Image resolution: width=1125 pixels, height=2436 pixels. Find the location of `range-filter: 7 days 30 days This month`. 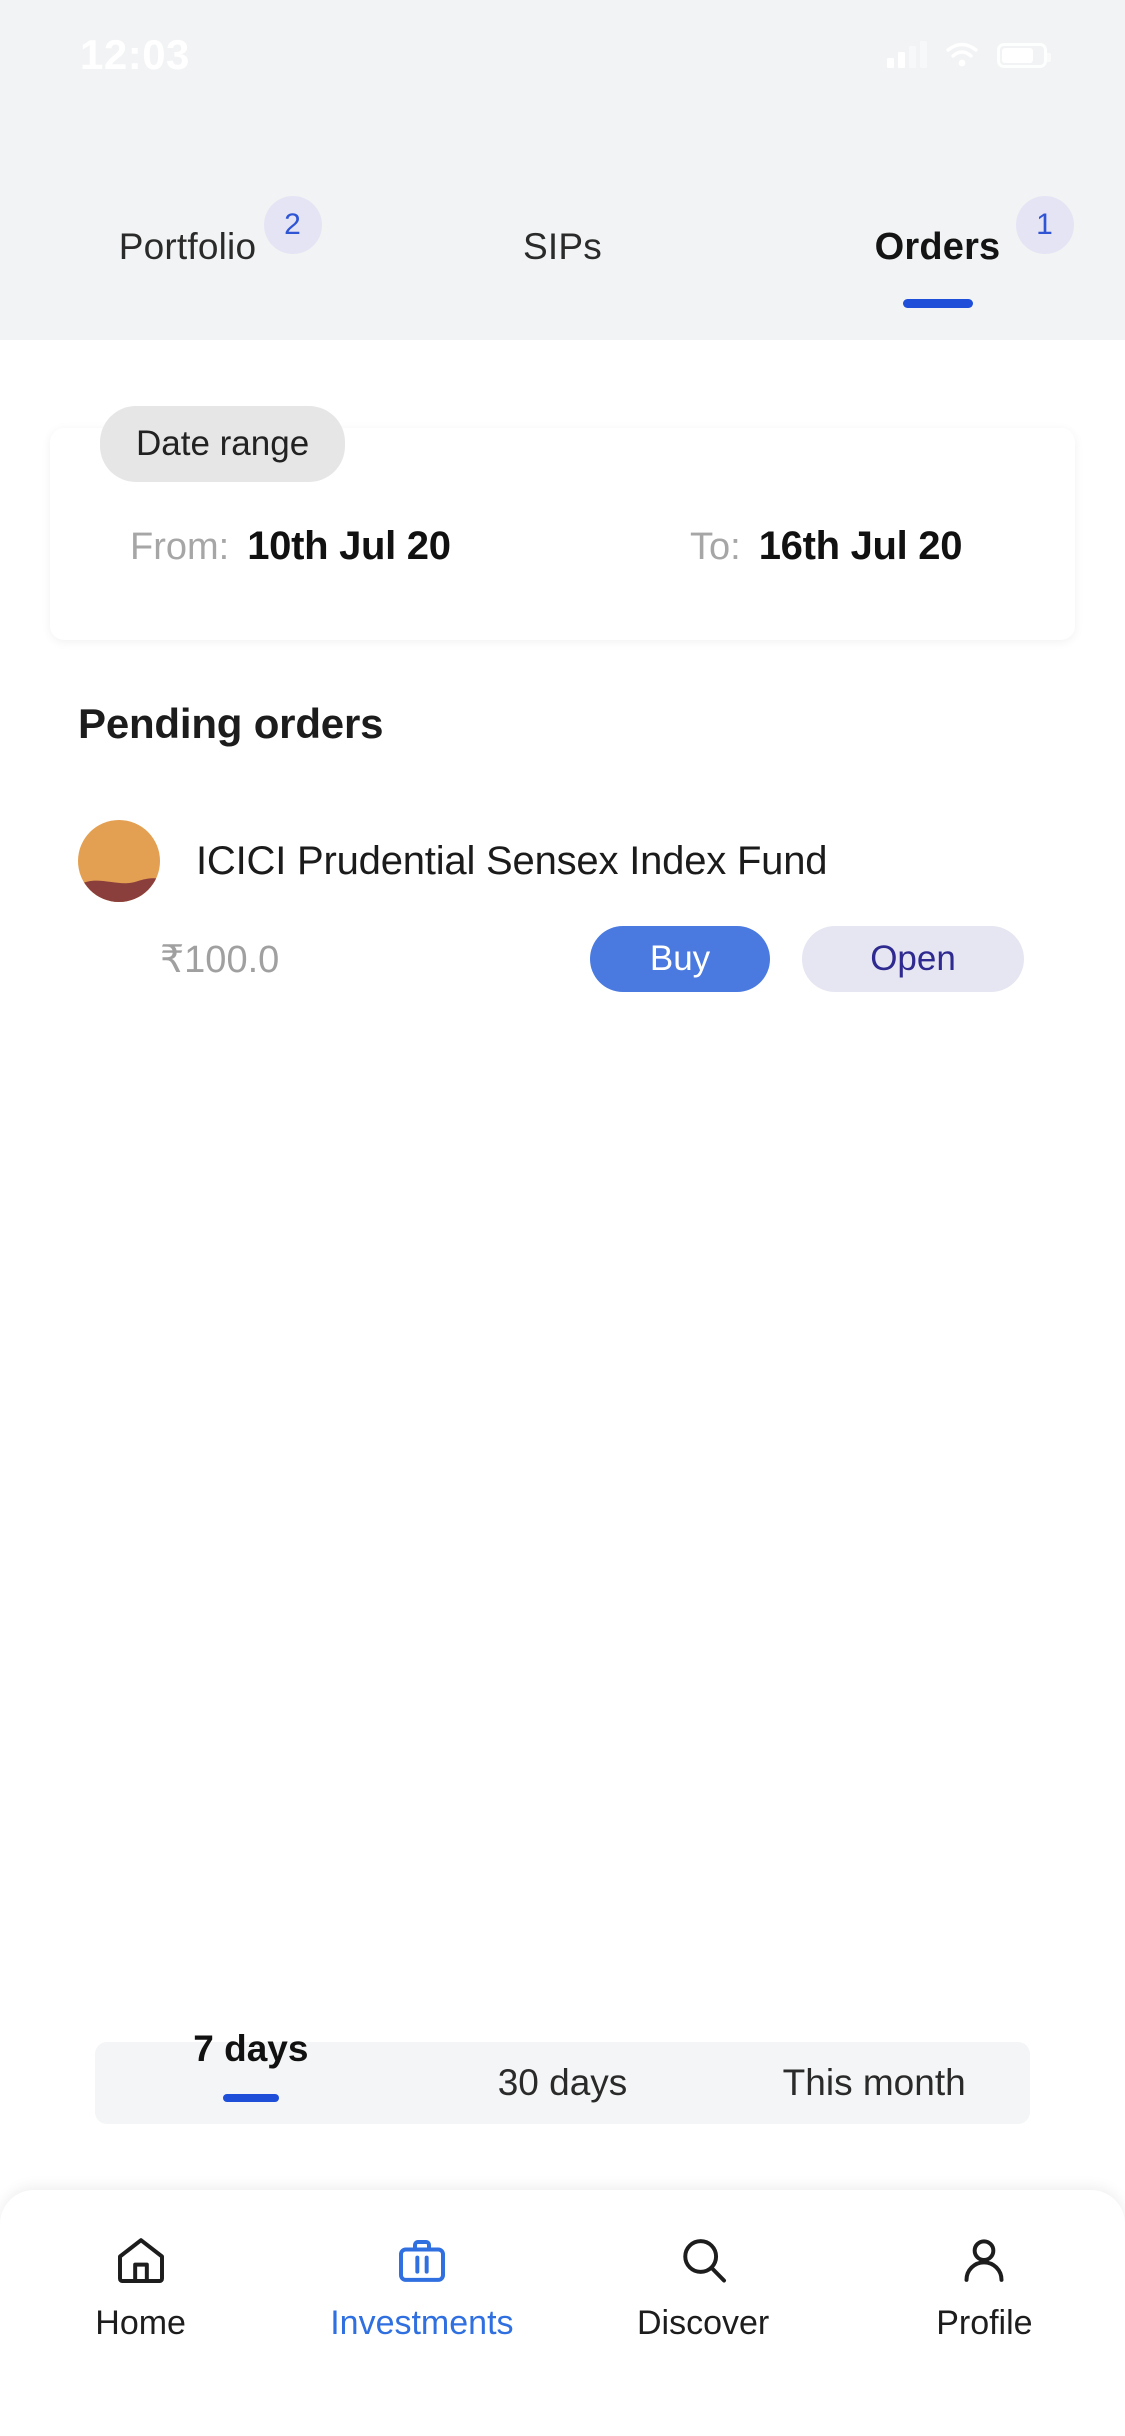

range-filter: 7 days 30 days This month is located at coordinates (562, 2076).